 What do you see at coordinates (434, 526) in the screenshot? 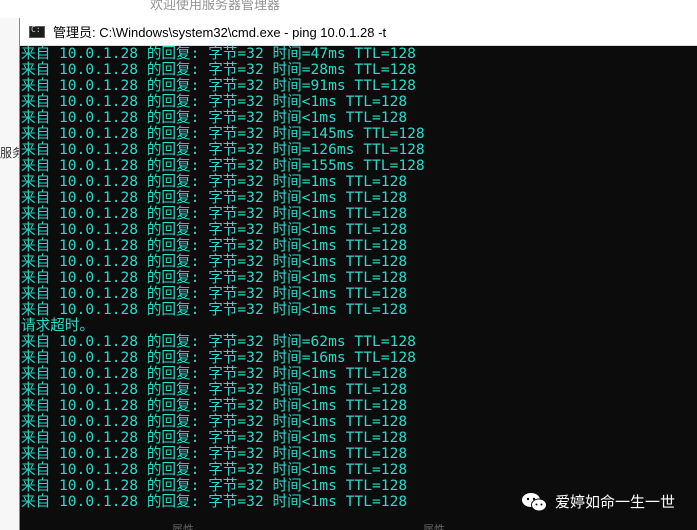
I see `background-bottom-label-right: 属性` at bounding box center [434, 526].